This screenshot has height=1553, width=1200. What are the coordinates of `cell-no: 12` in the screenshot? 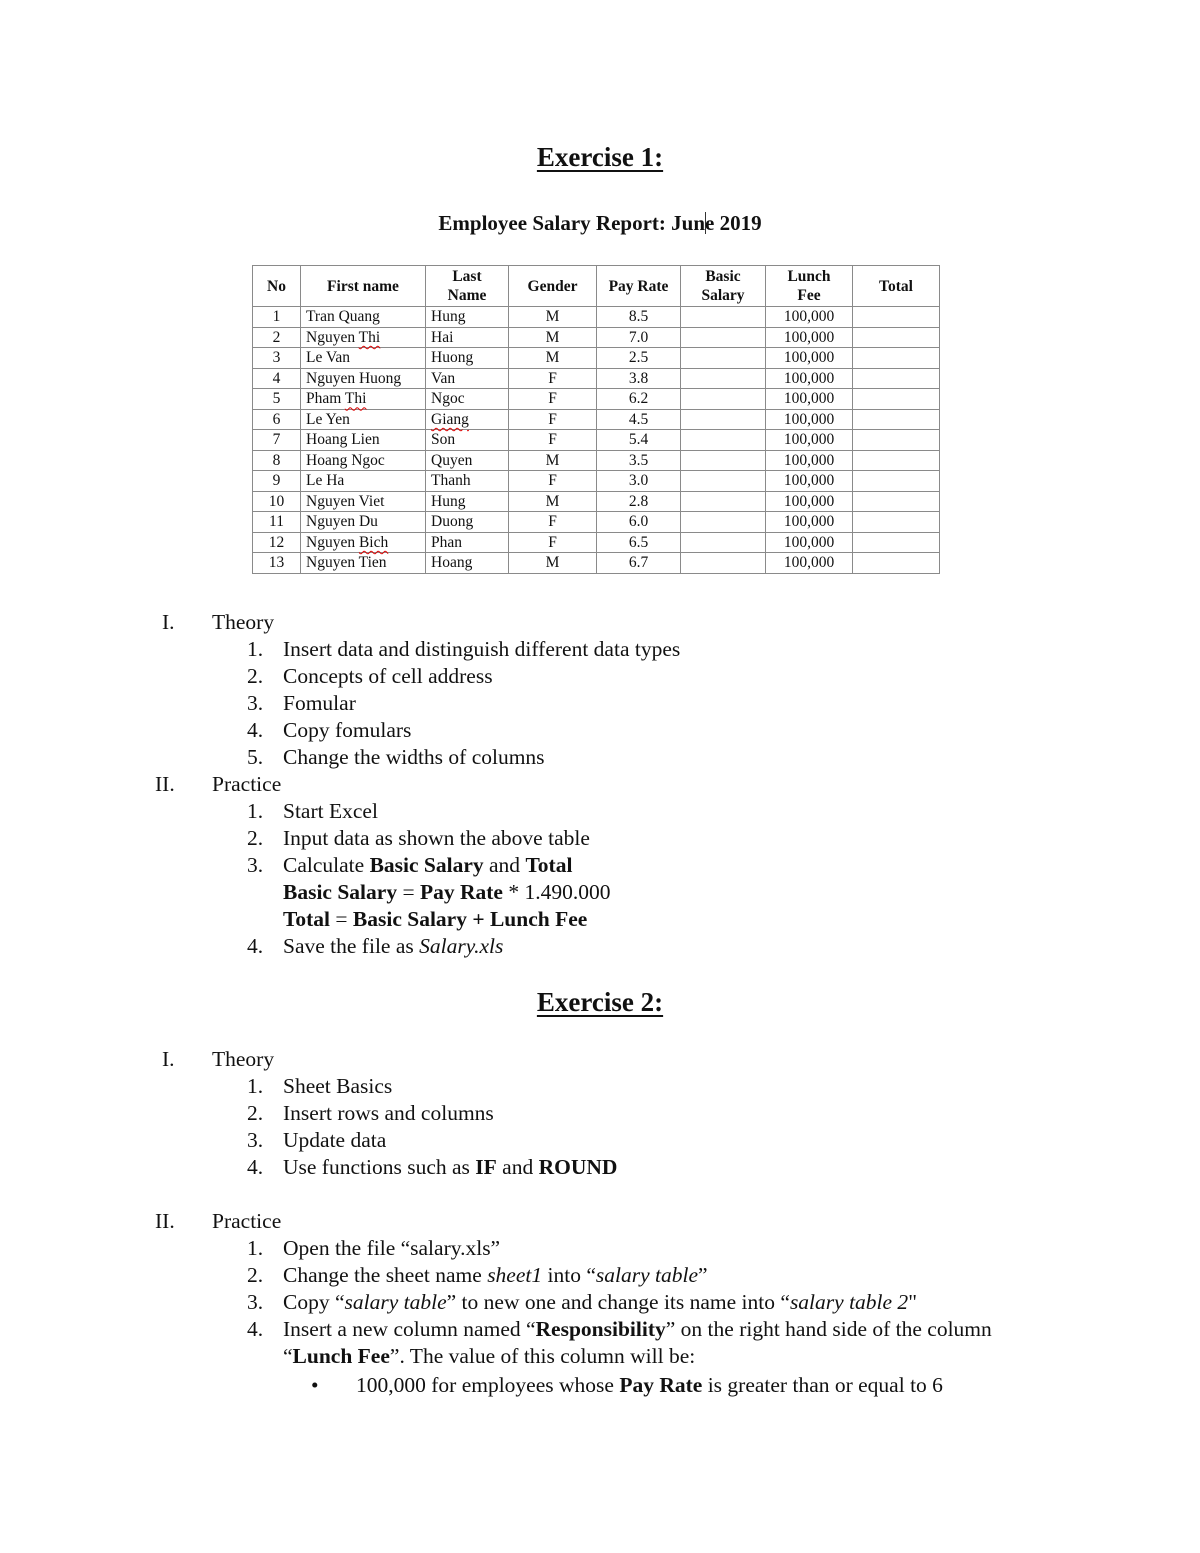 It's located at (276, 542).